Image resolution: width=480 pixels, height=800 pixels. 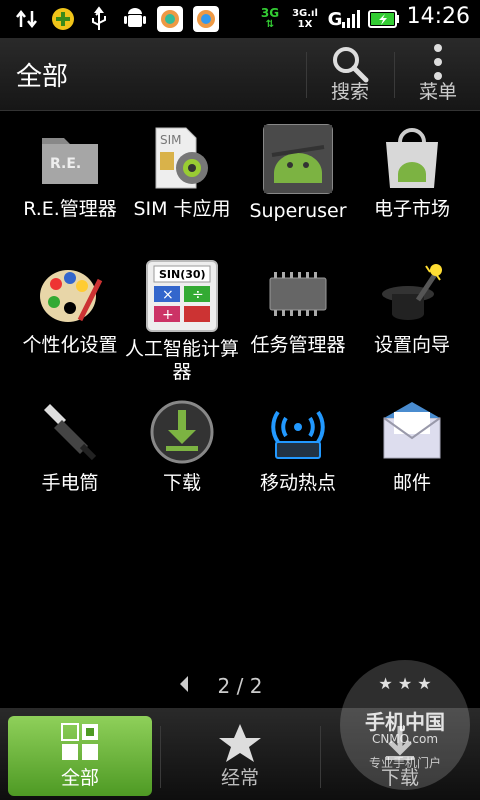 I want to click on hotspot-icon, so click(x=298, y=432).